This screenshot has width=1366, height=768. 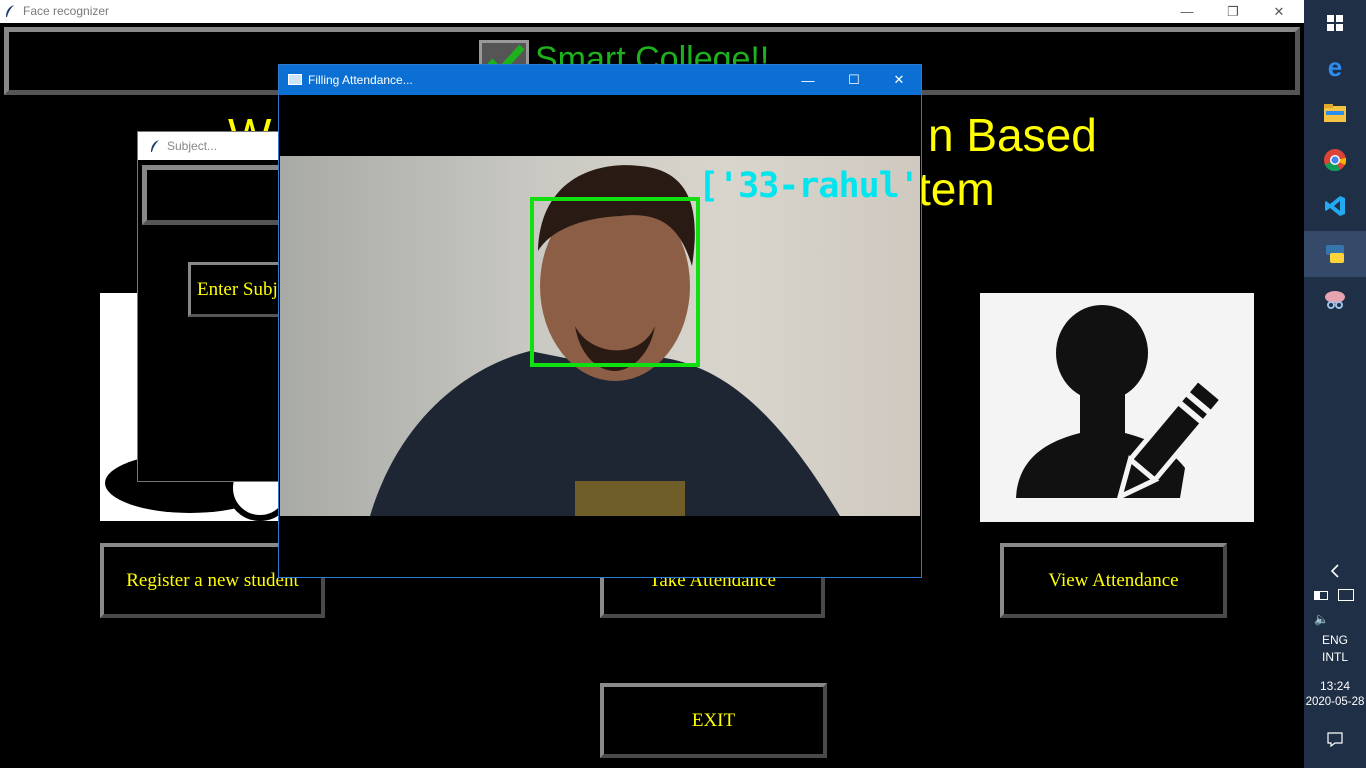 I want to click on keyboard-layout-indicator: INTL, so click(x=1335, y=657).